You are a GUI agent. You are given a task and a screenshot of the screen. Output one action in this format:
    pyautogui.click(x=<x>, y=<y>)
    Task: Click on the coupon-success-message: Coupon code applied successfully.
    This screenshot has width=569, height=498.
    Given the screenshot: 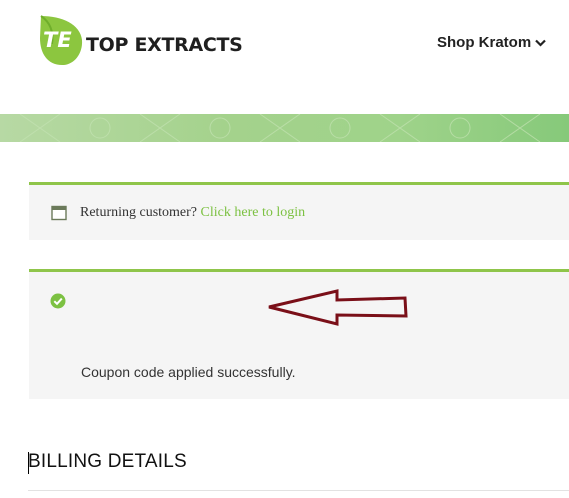 What is the action you would take?
    pyautogui.click(x=188, y=372)
    